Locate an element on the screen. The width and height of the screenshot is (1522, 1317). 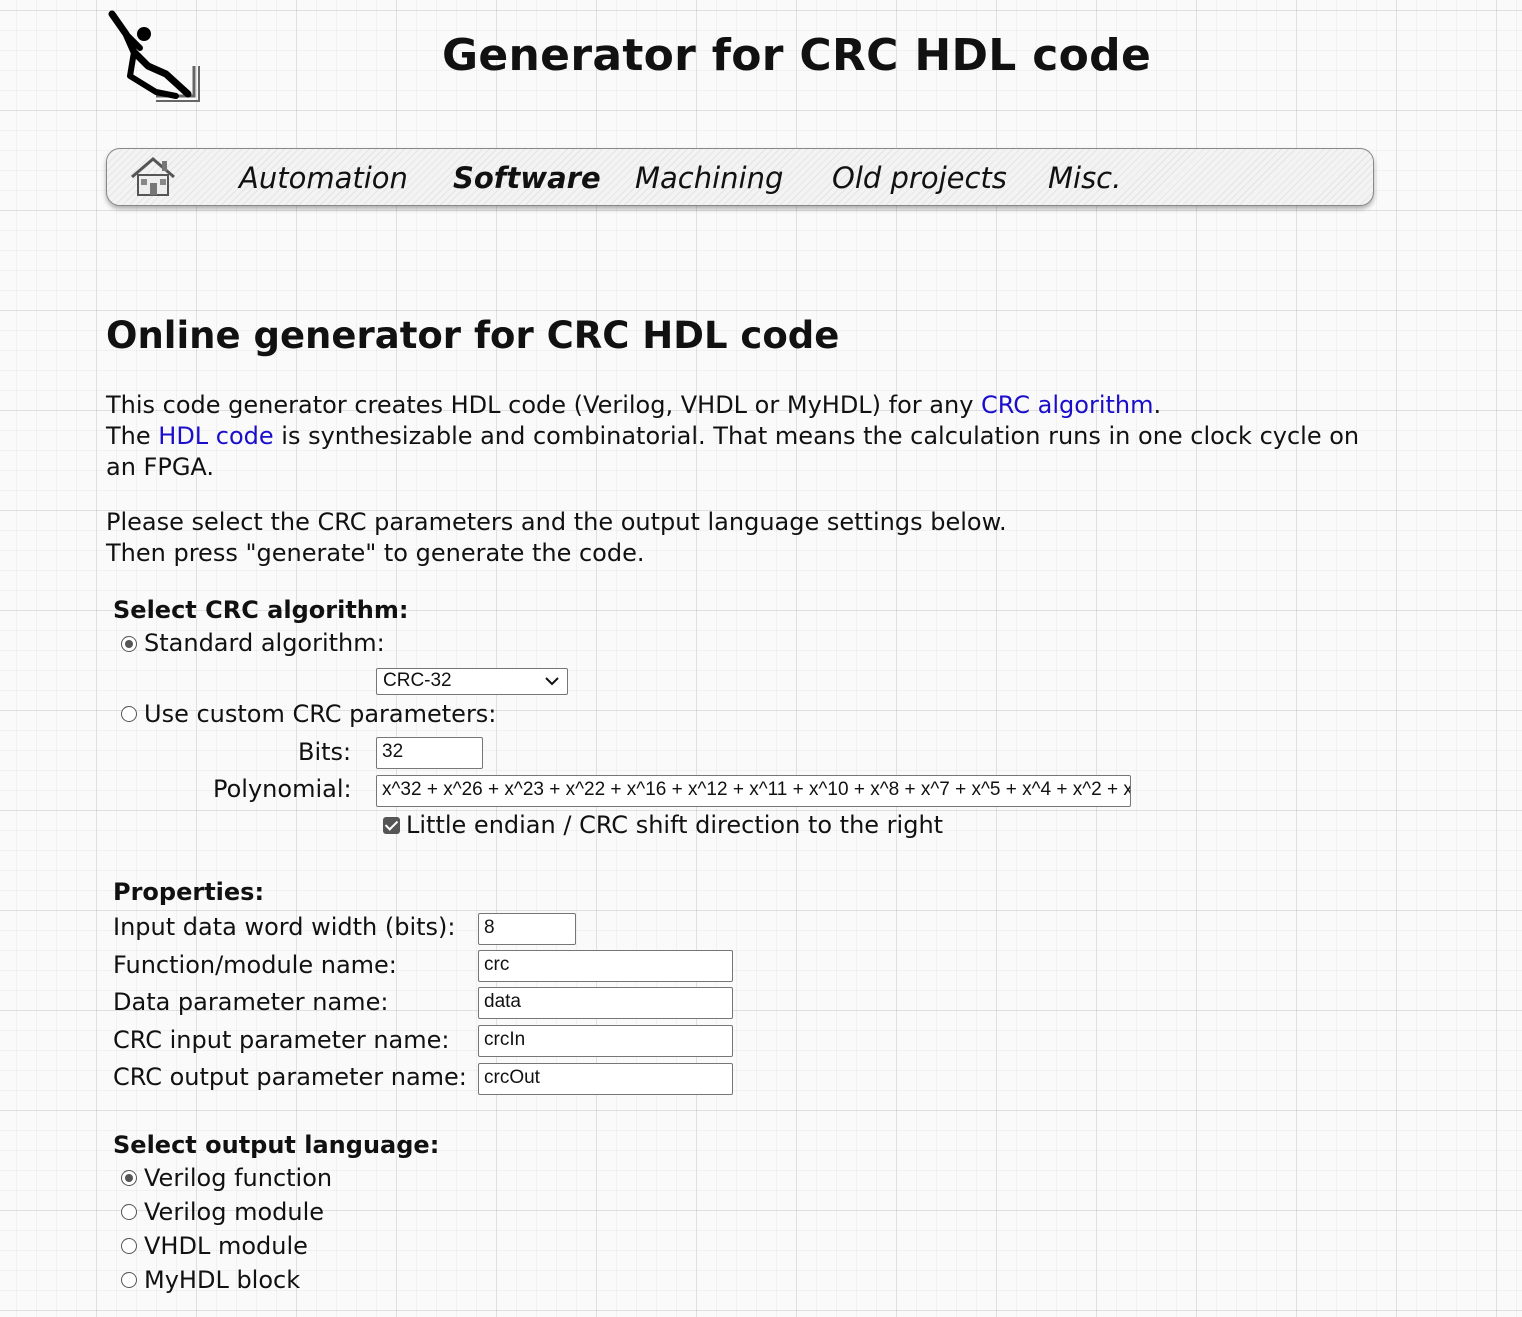
intro-line1-end: . is located at coordinates (1157, 405).